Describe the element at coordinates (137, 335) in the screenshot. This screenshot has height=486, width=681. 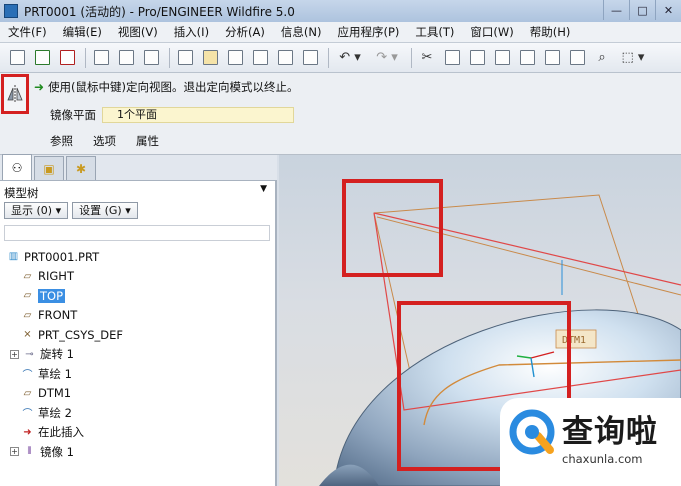
I see `tree-item: ⨯ PRT_CSYS_DEF` at that location.